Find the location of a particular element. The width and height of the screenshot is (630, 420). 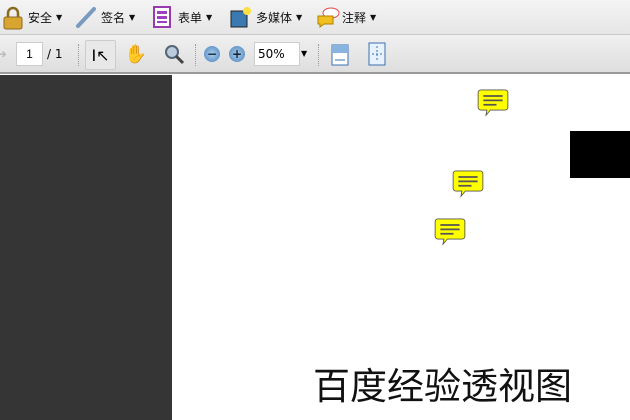

navigation-toolbar: ➜ / 1 I↖ ✋ − + 50% ▼ is located at coordinates (315, 54).